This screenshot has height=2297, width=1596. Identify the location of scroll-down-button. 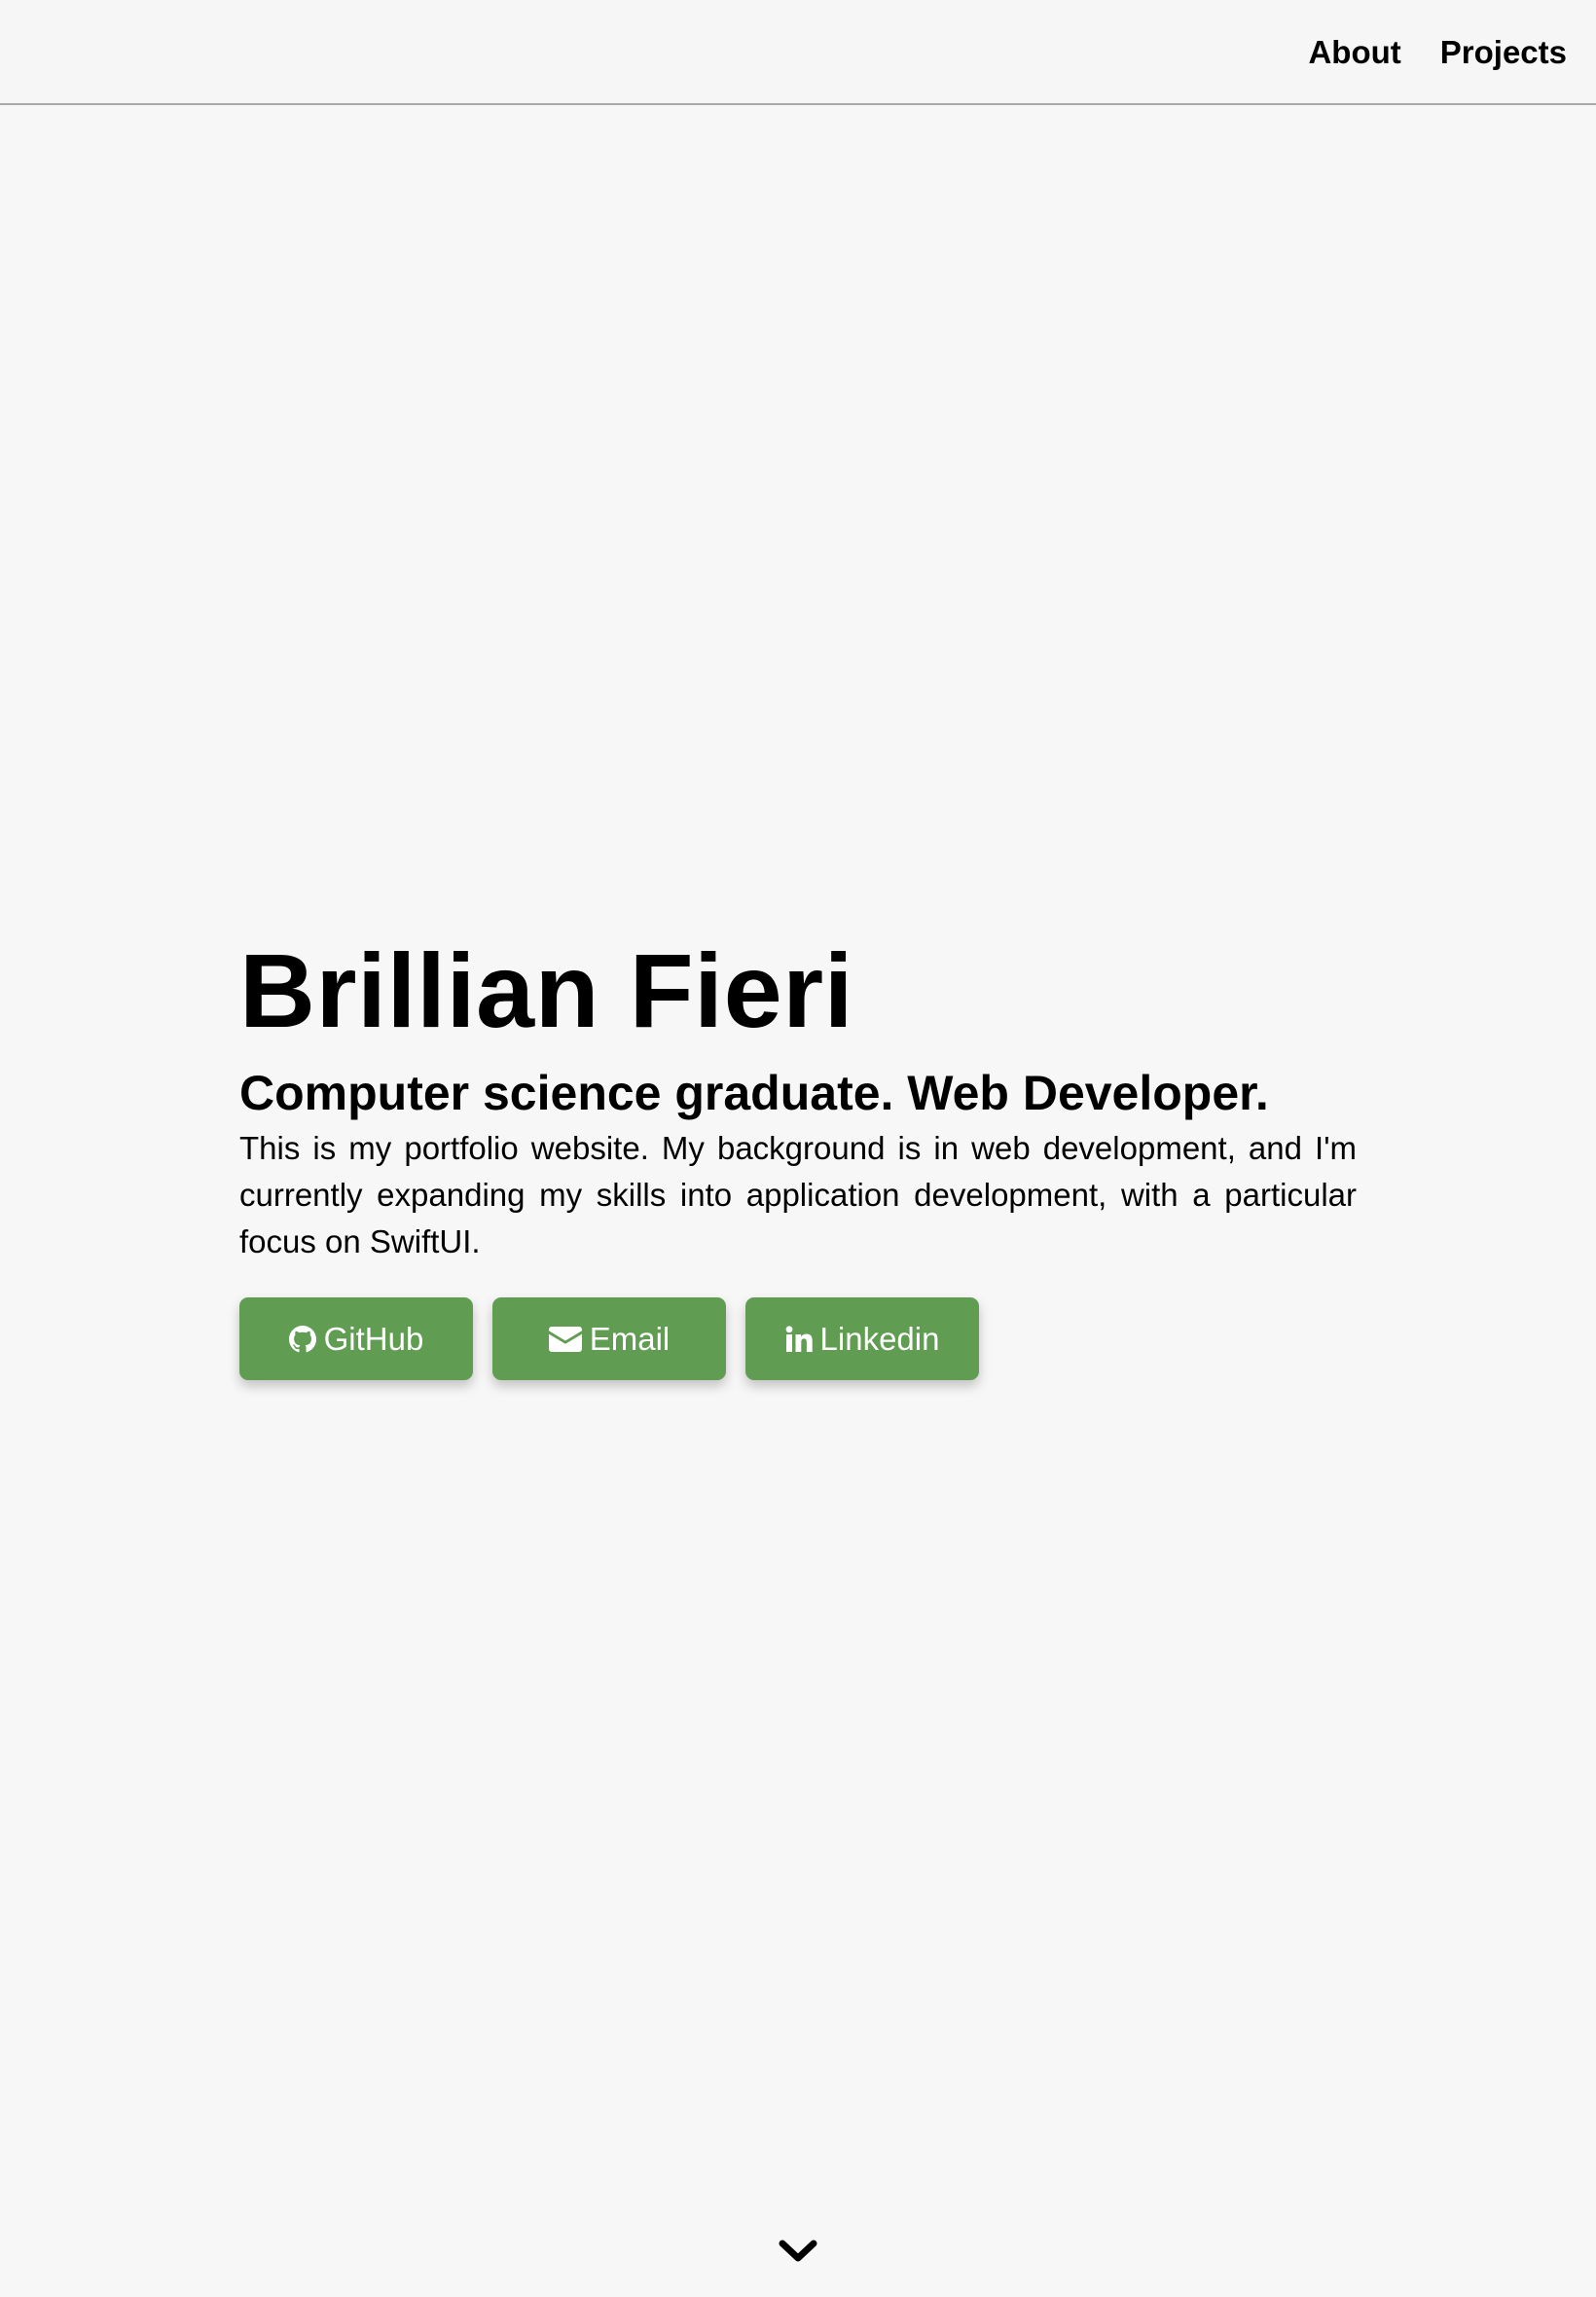
(798, 2253).